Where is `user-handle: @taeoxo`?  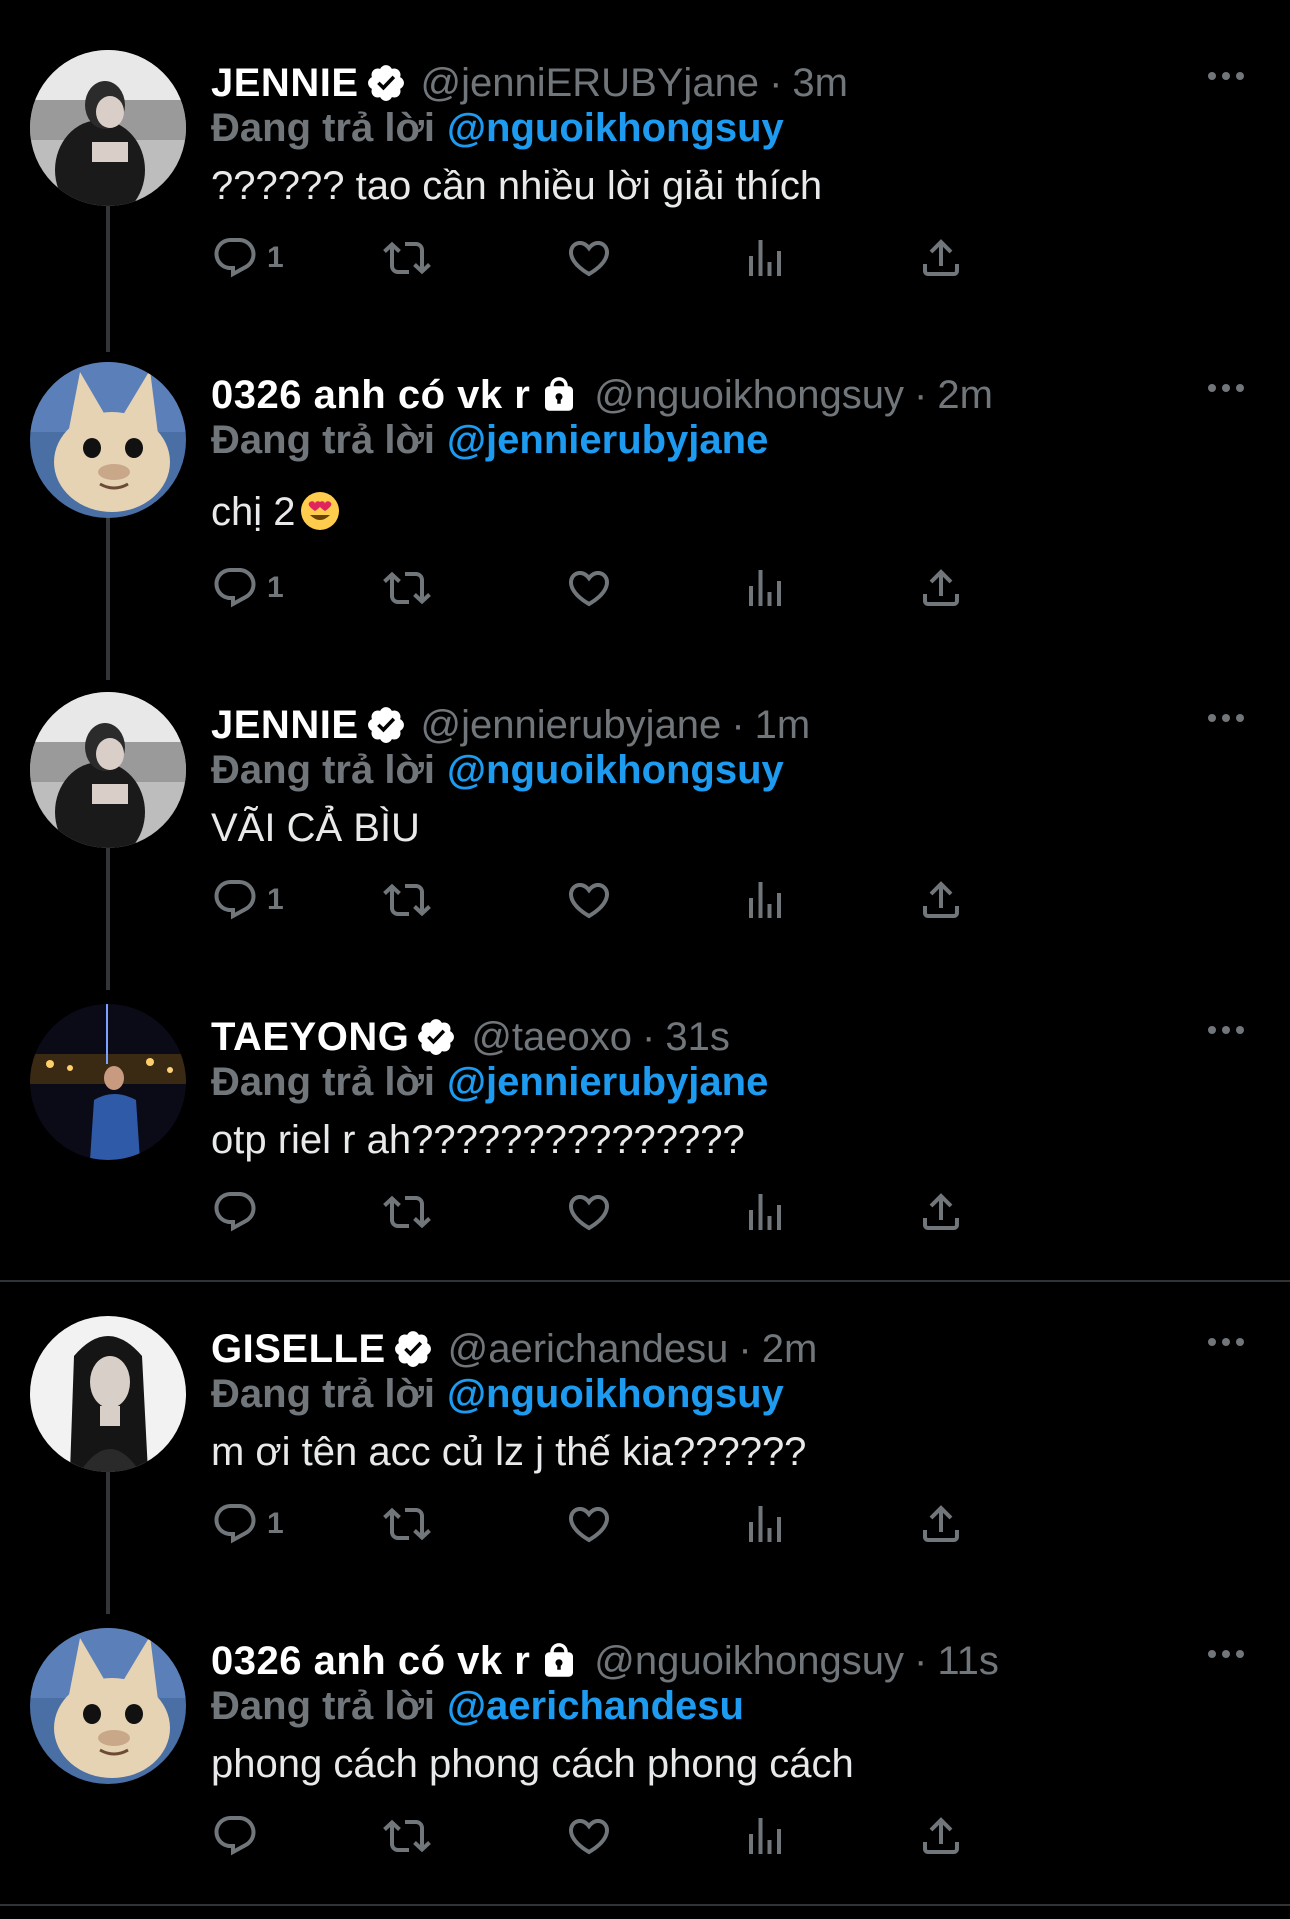 user-handle: @taeoxo is located at coordinates (551, 1037).